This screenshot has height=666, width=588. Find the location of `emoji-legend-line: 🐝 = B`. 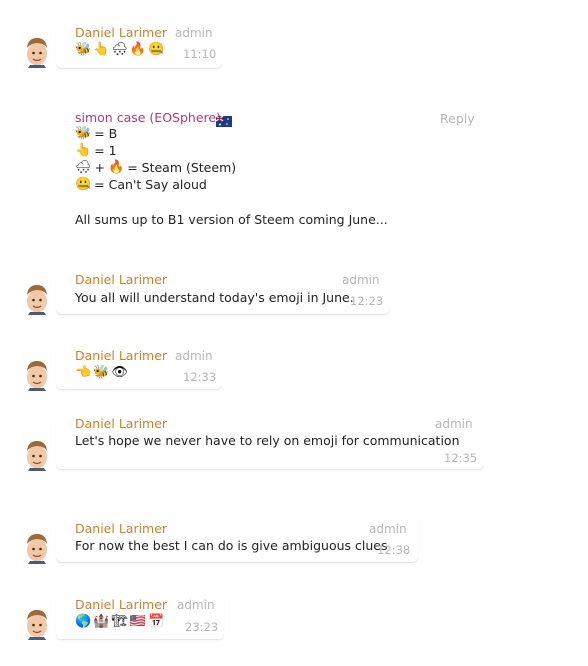

emoji-legend-line: 🐝 = B is located at coordinates (96, 133).